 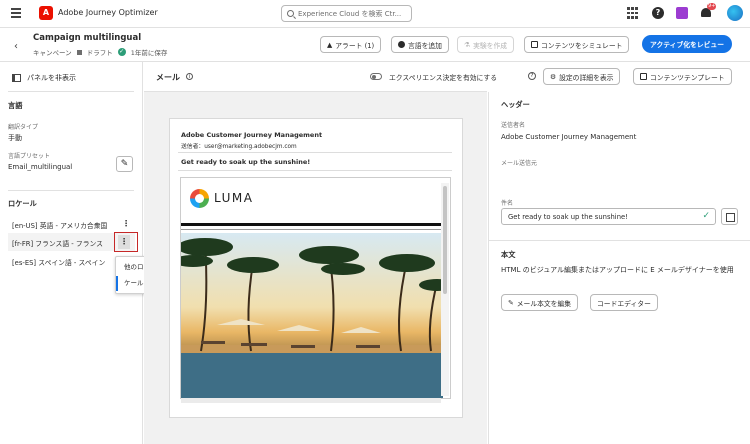 What do you see at coordinates (544, 303) in the screenshot?
I see `edit-email-body-label: メール本文を編集` at bounding box center [544, 303].